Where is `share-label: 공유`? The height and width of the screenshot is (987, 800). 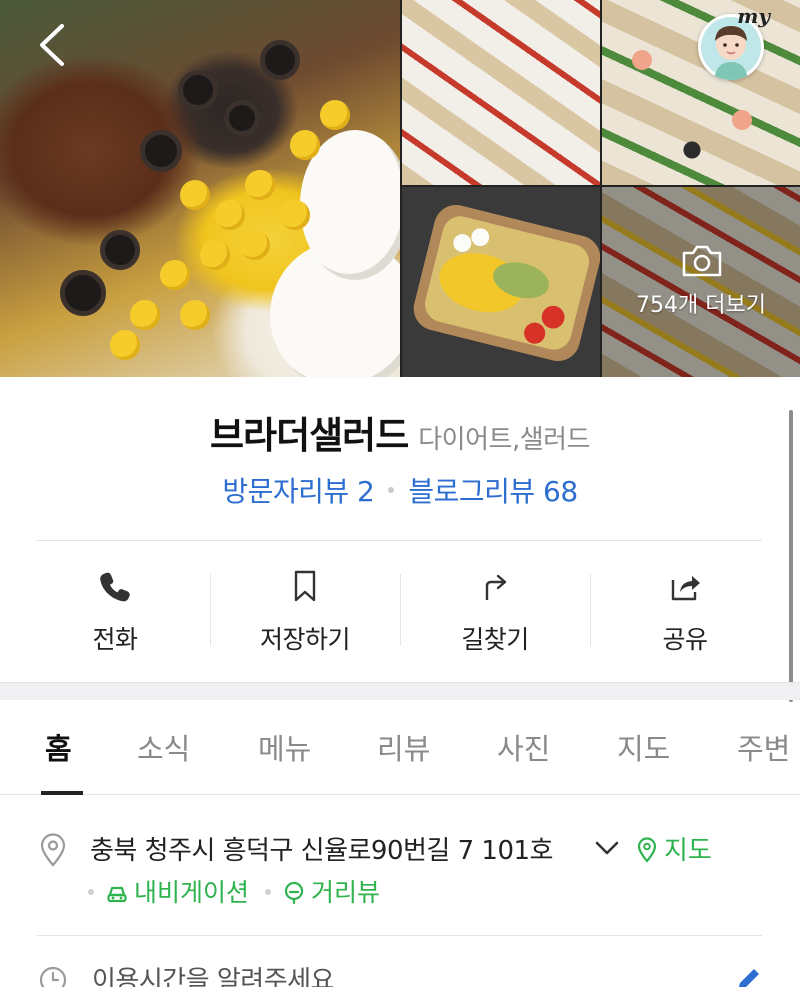
share-label: 공유 is located at coordinates (685, 639).